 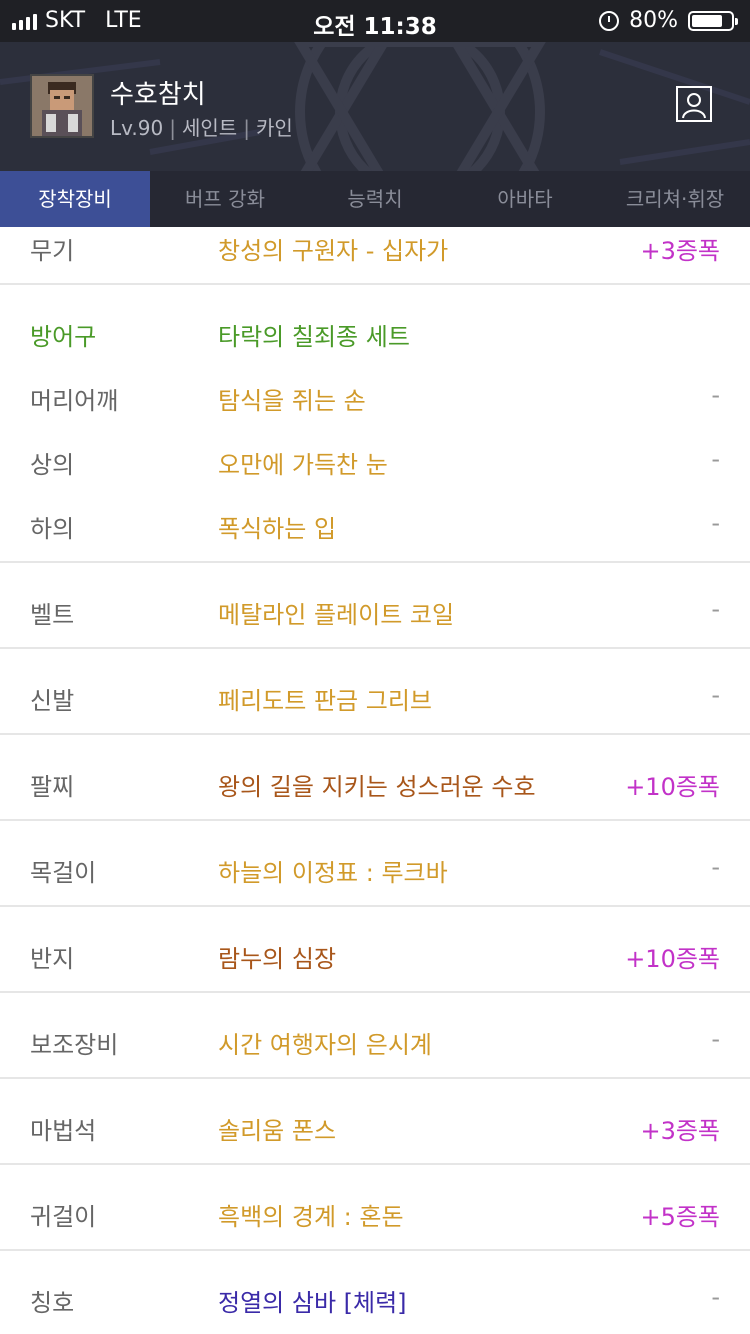 What do you see at coordinates (63, 337) in the screenshot?
I see `slot-label: 방어구` at bounding box center [63, 337].